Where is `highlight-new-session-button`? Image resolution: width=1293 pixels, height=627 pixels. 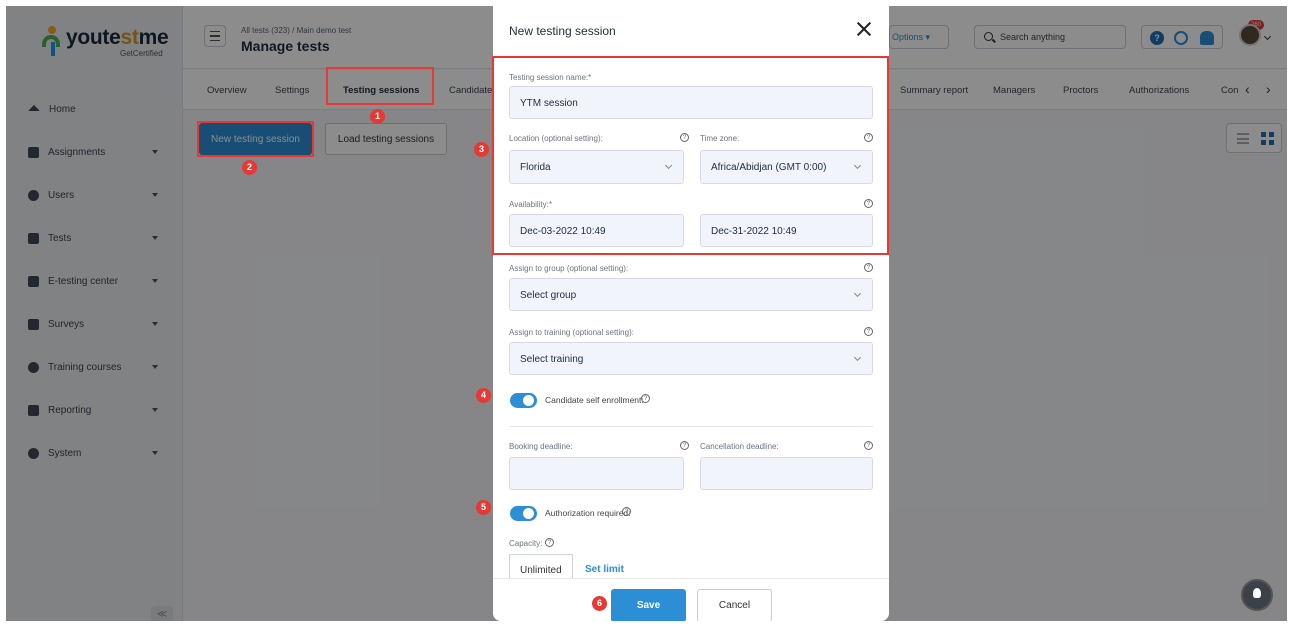 highlight-new-session-button is located at coordinates (255, 139).